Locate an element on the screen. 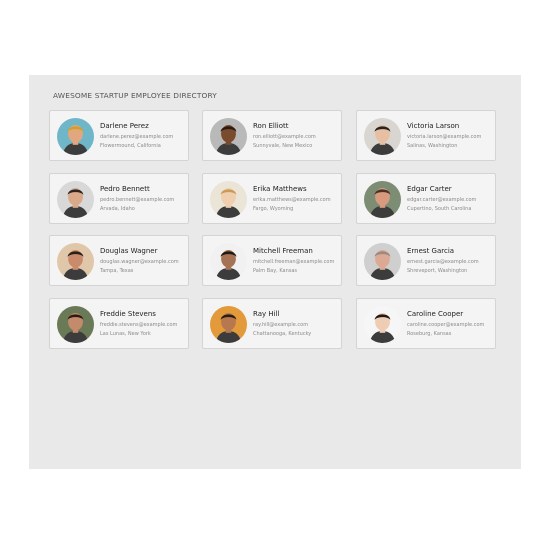  employee-name: Darlene Perez is located at coordinates (124, 126).